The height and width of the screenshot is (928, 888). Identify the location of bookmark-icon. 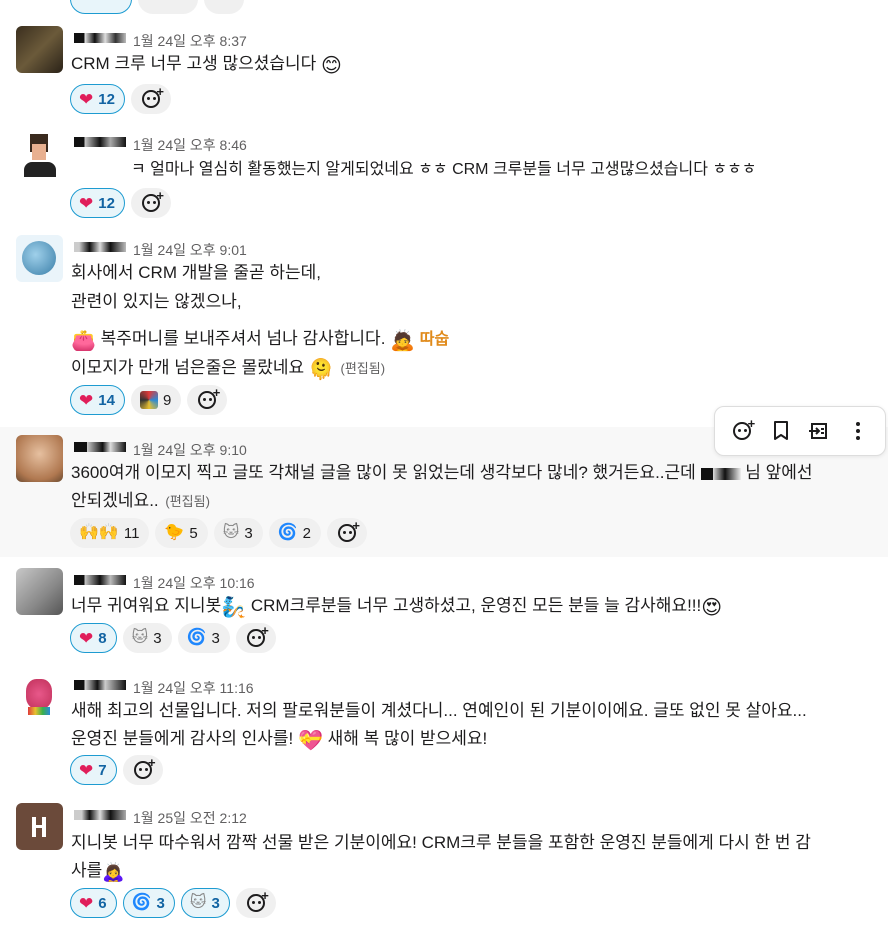
(780, 430).